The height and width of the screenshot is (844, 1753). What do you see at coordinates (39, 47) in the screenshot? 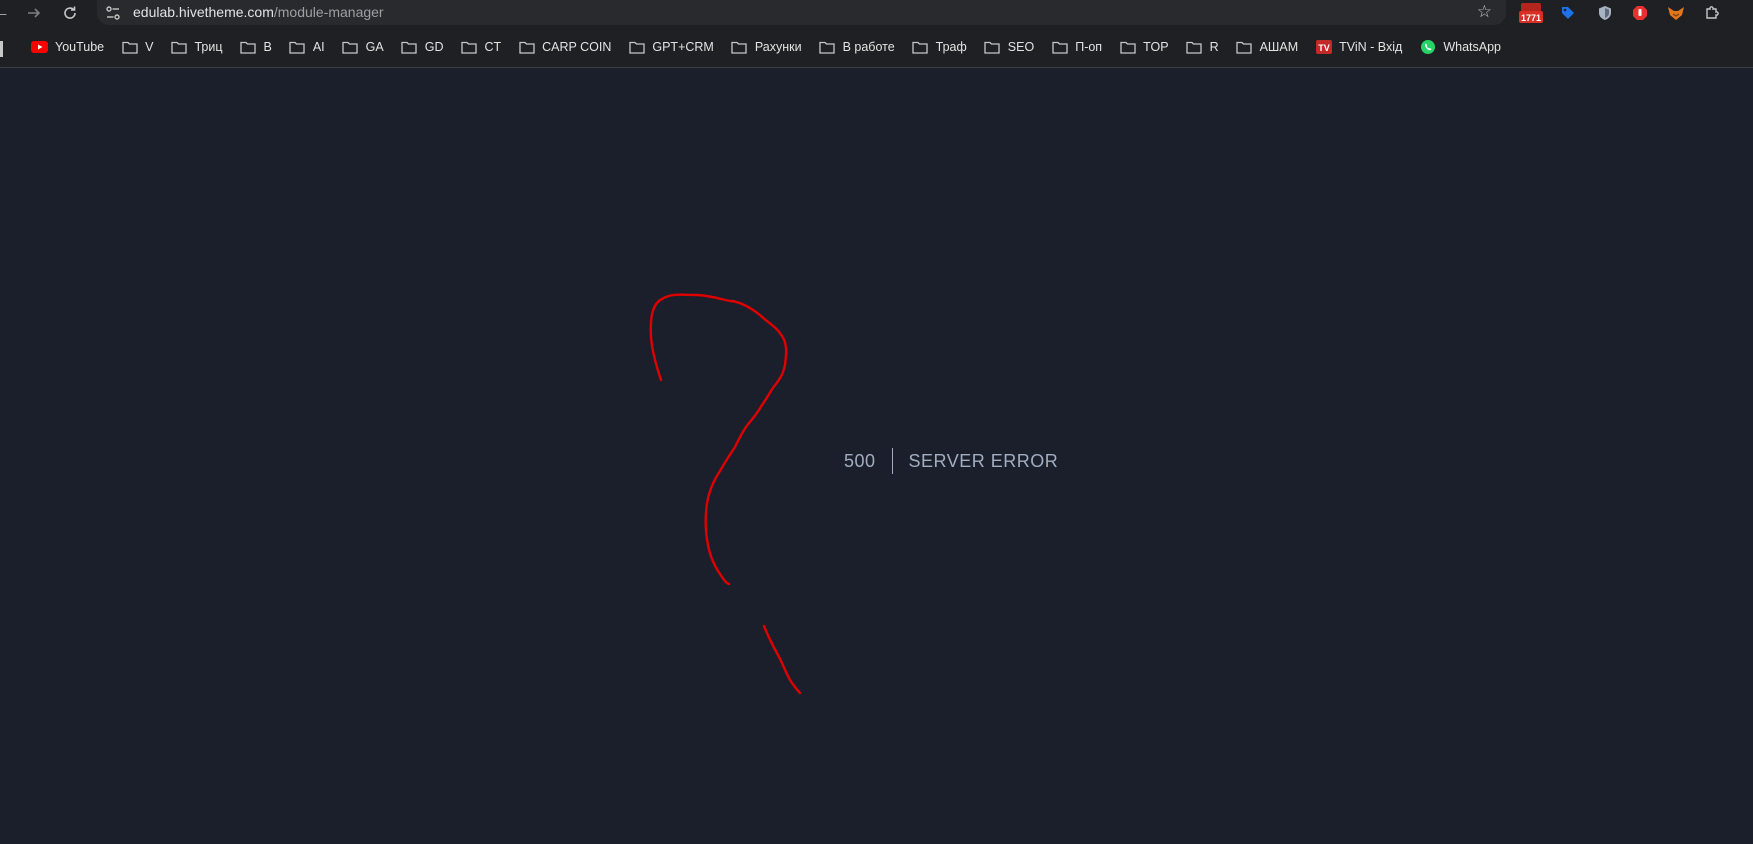
I see `youtube-icon` at bounding box center [39, 47].